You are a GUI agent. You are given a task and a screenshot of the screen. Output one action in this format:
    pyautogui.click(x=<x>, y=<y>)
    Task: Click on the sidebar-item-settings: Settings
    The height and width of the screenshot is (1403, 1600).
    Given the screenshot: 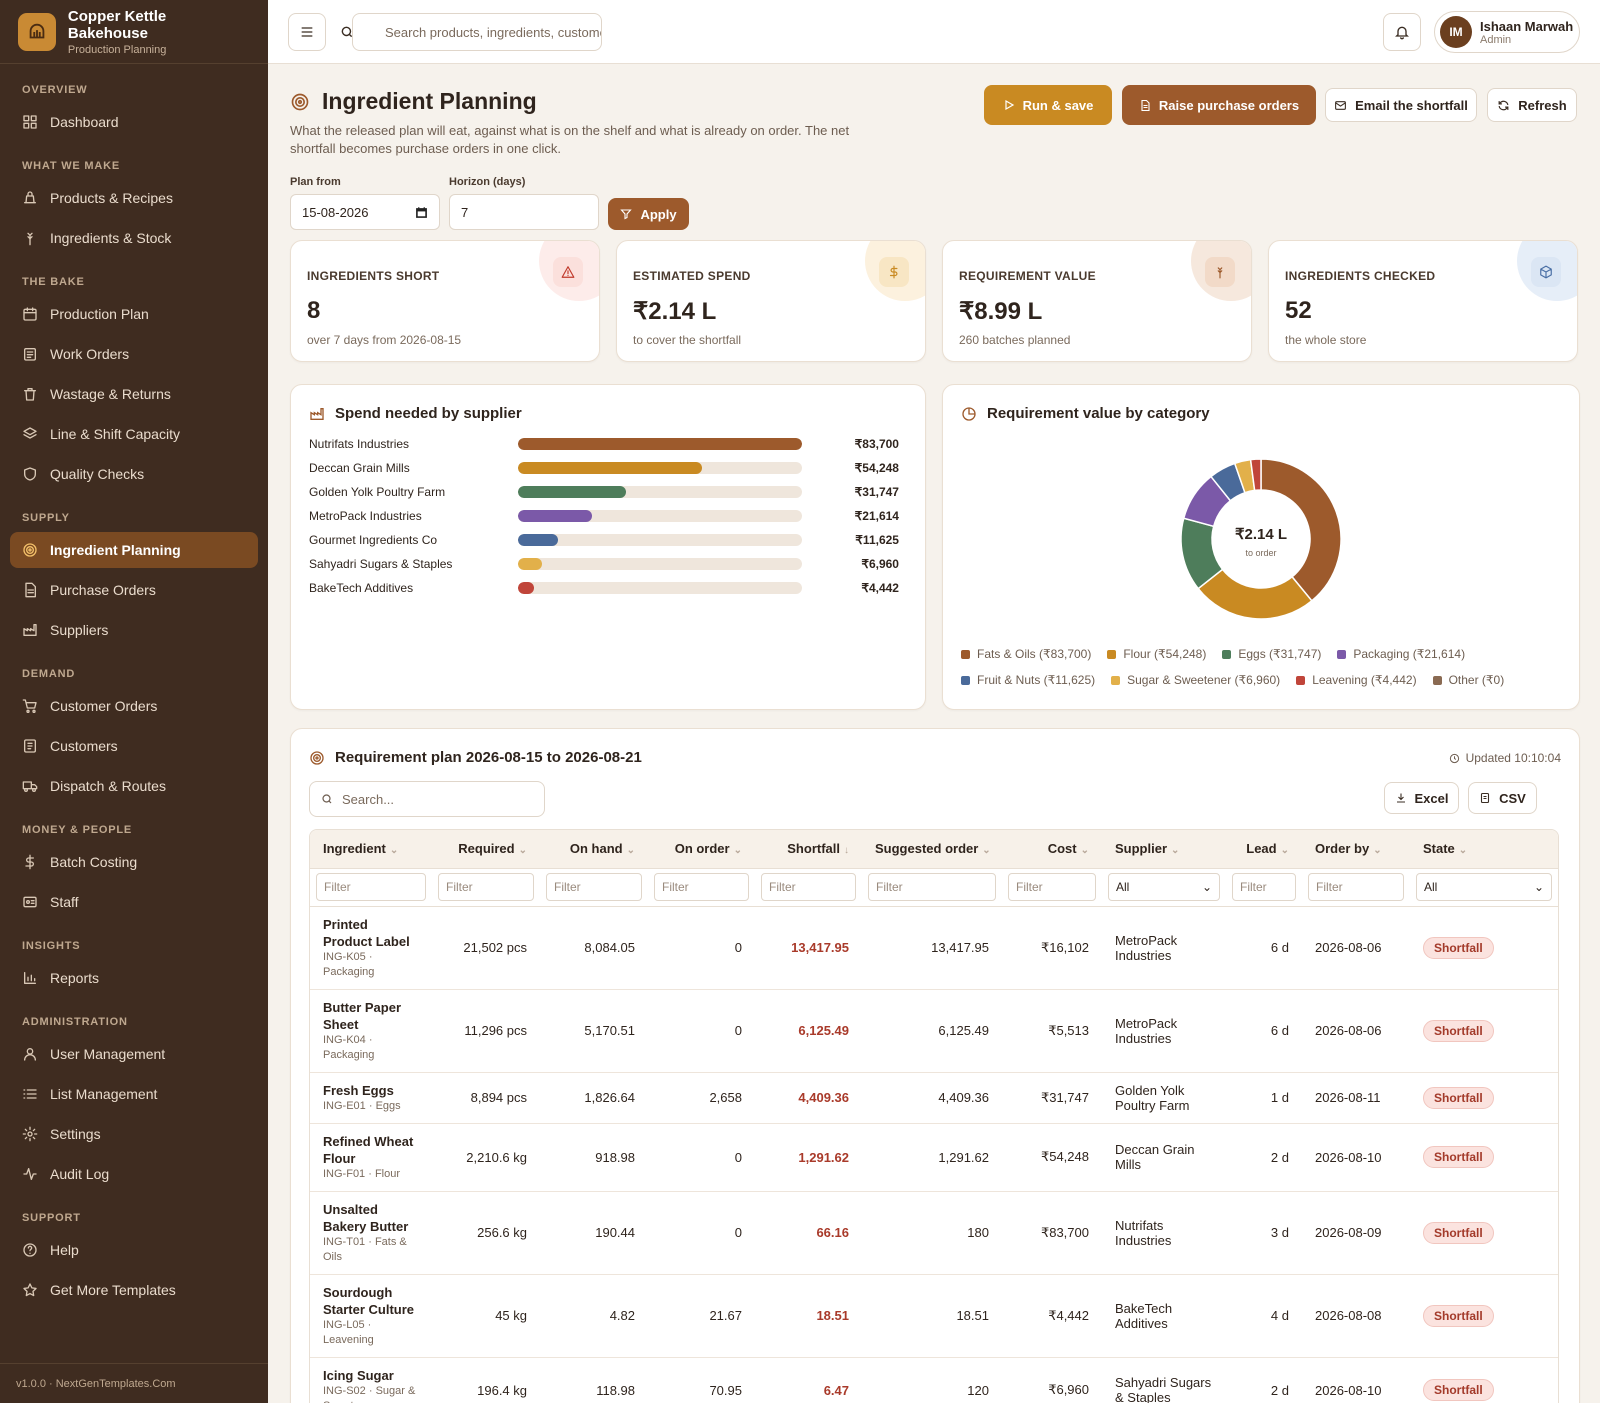 What is the action you would take?
    pyautogui.click(x=134, y=1134)
    